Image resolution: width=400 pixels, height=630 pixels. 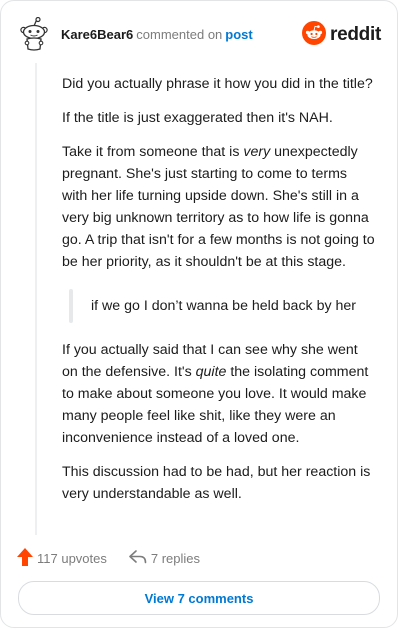 I want to click on reddit-wordmark: reddit, so click(x=355, y=34).